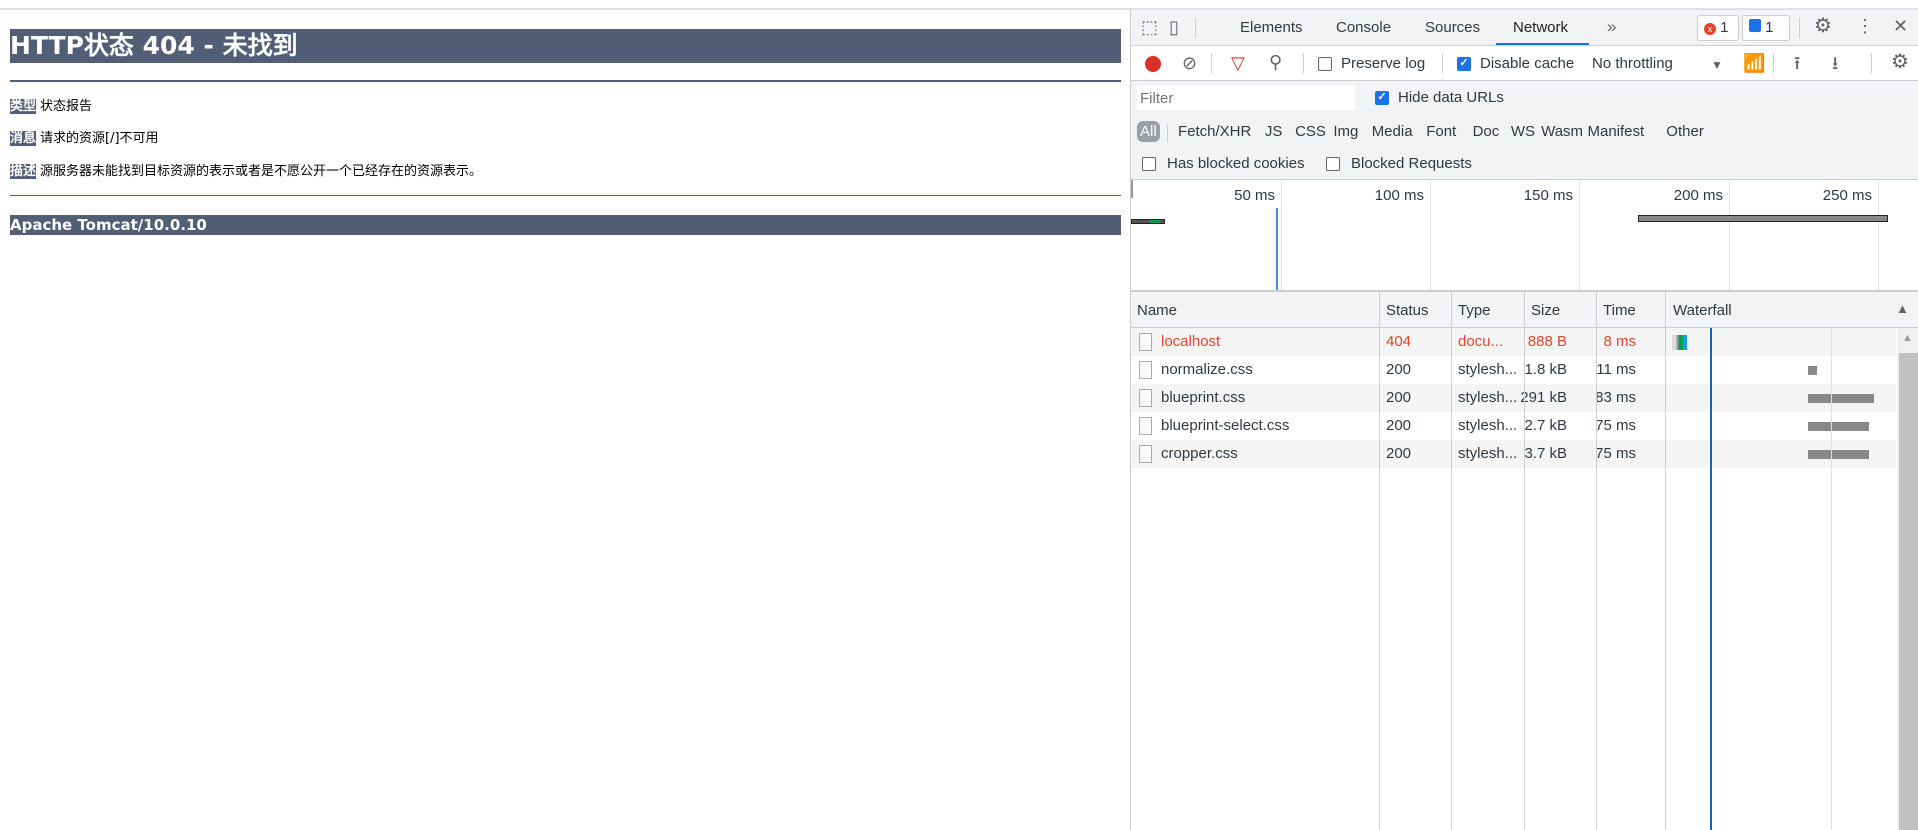  I want to click on type-filter-js: JS, so click(1274, 131).